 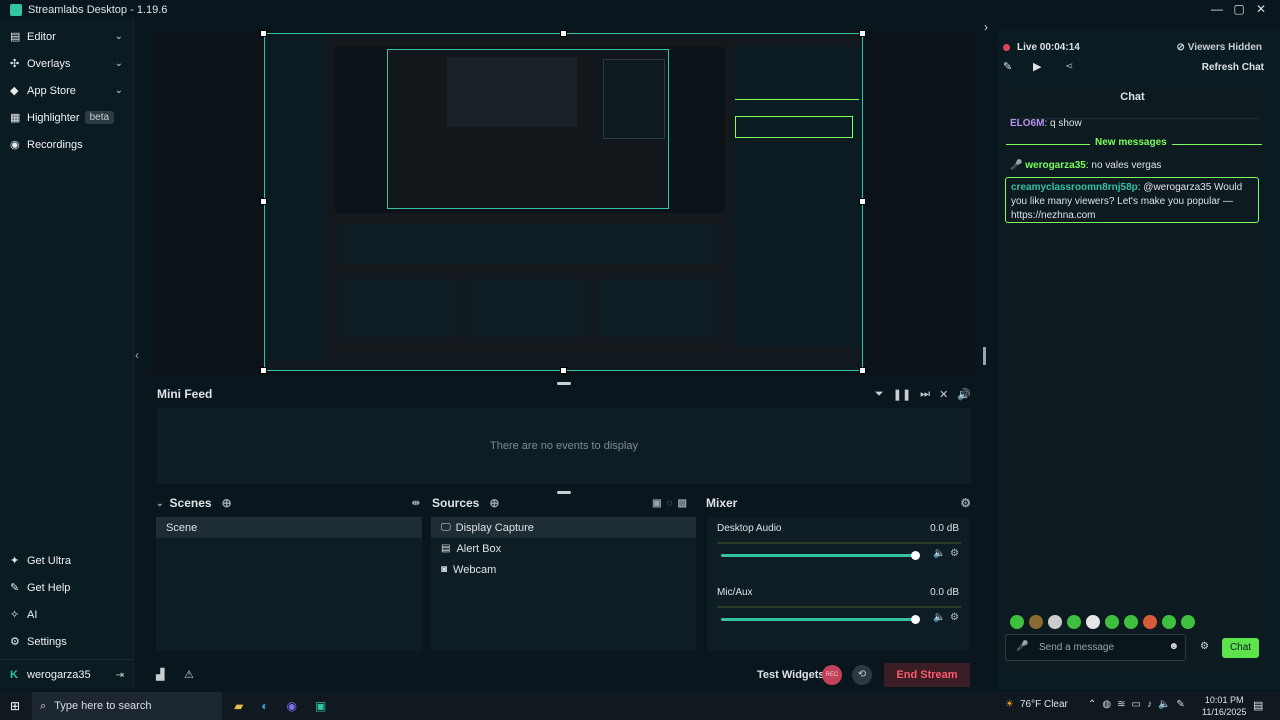 I want to click on sidebar-item-editor: ▤ Editor ⌄, so click(x=66, y=36).